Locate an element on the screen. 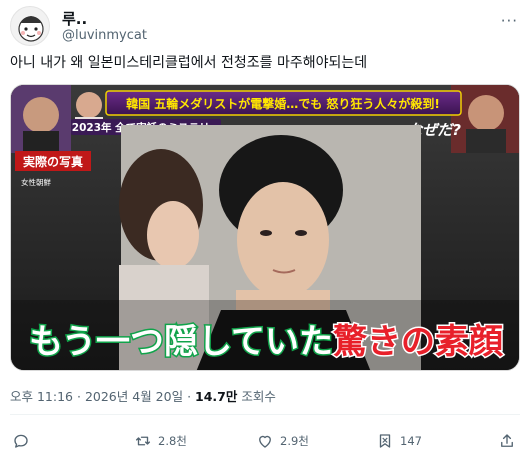 Image resolution: width=530 pixels, height=460 pixels. tweet-header: 루.. @luvinmycat ··· is located at coordinates (265, 27).